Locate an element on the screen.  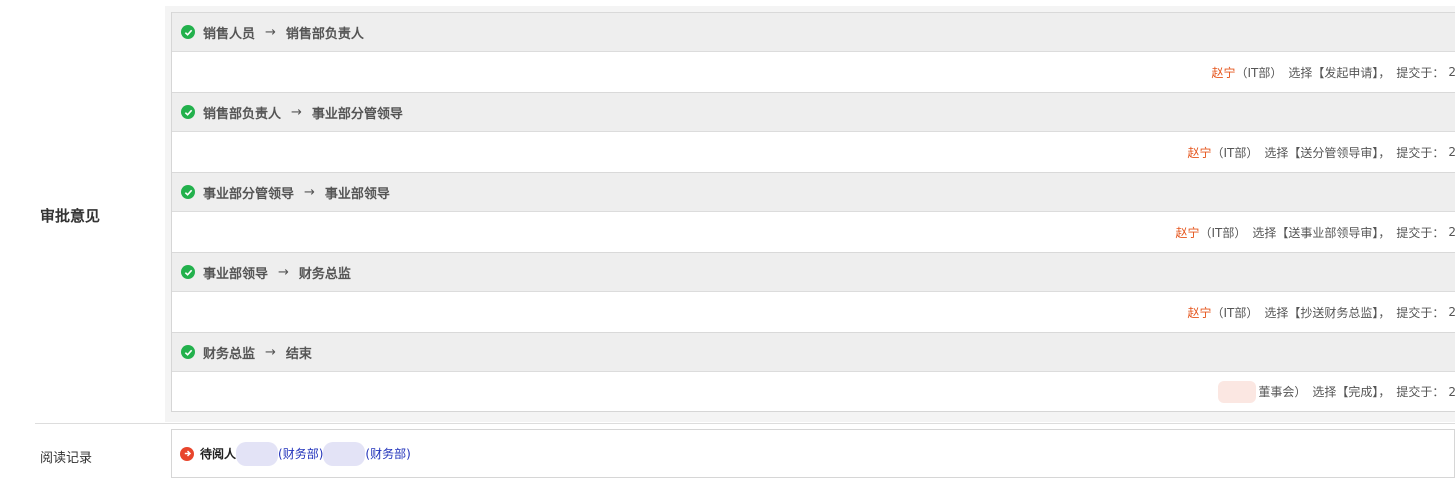
step-header: 事业部分管领导 → 事业部领导 is located at coordinates (813, 192).